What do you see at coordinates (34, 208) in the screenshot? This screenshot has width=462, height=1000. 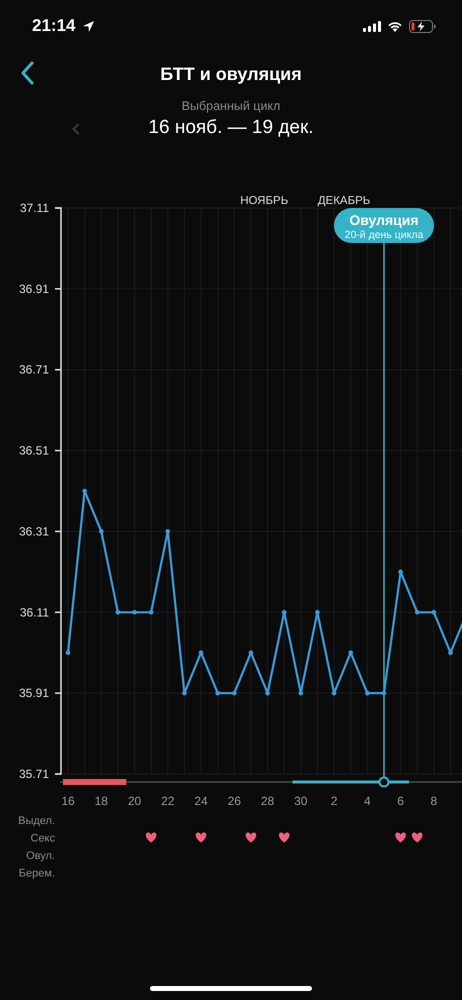 I see `y-tick-label: 37.11` at bounding box center [34, 208].